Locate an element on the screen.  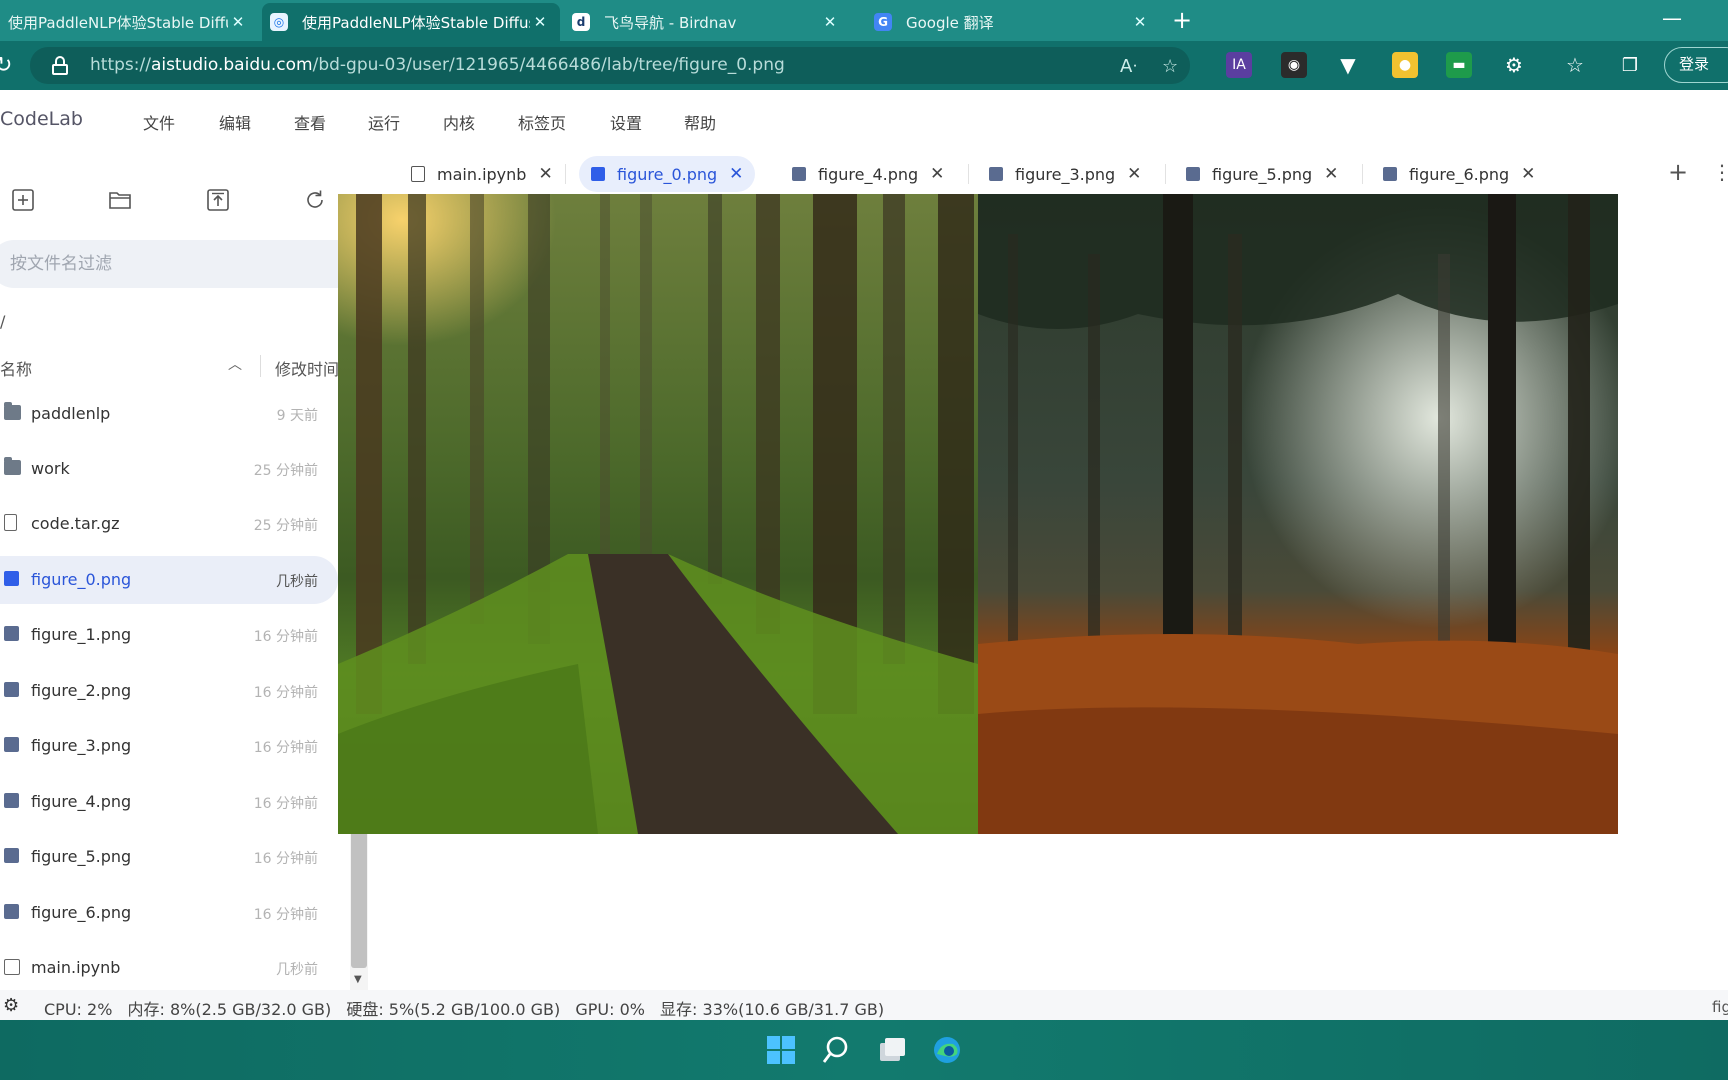
menu-tabs: 标签页 is located at coordinates (542, 122).